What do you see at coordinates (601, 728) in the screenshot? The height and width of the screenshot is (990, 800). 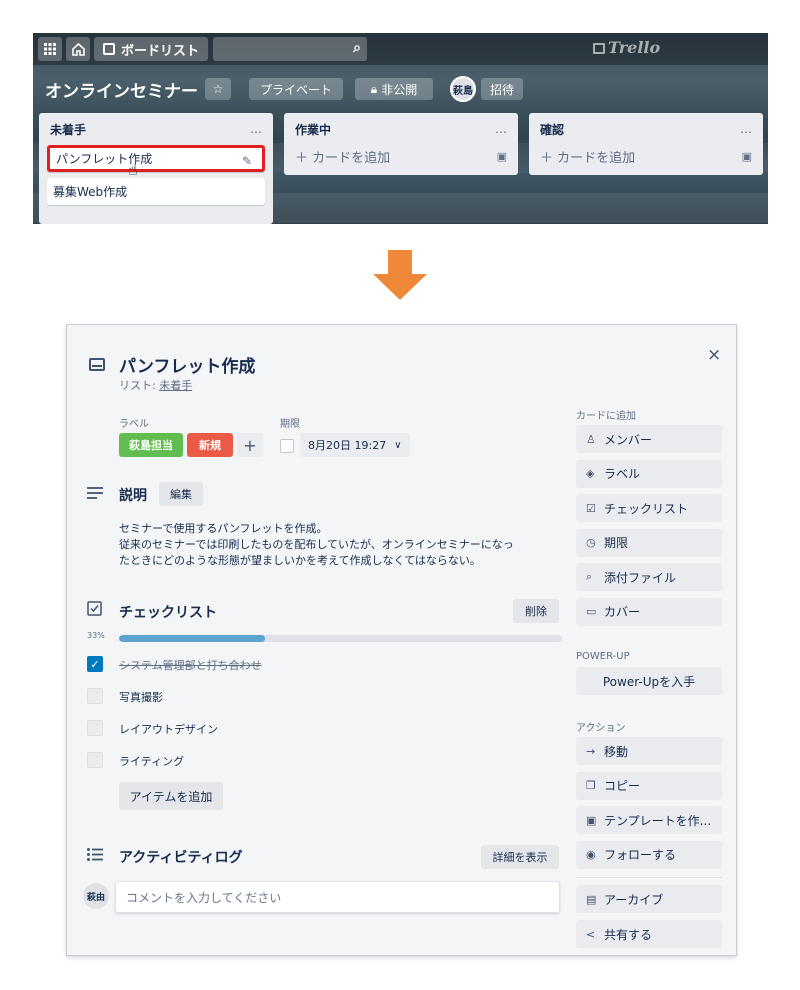 I see `actions-heading: アクション` at bounding box center [601, 728].